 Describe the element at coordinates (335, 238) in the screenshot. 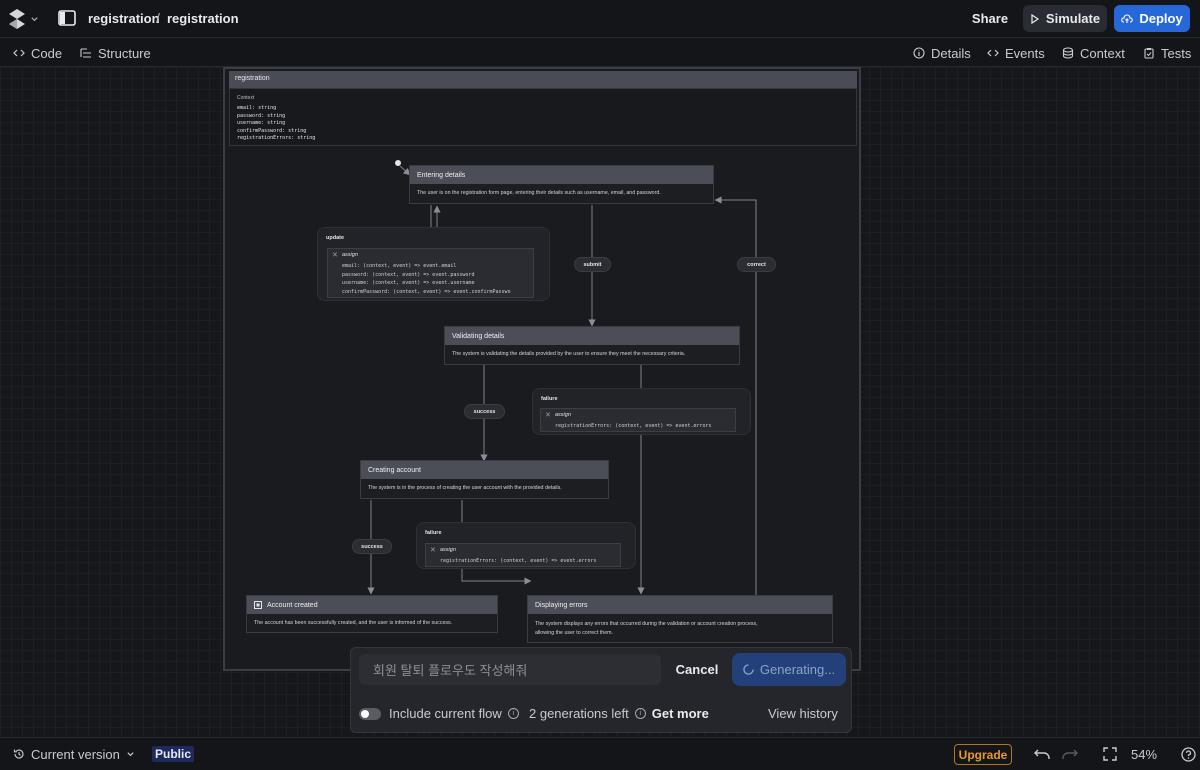

I see `event-label: update` at that location.